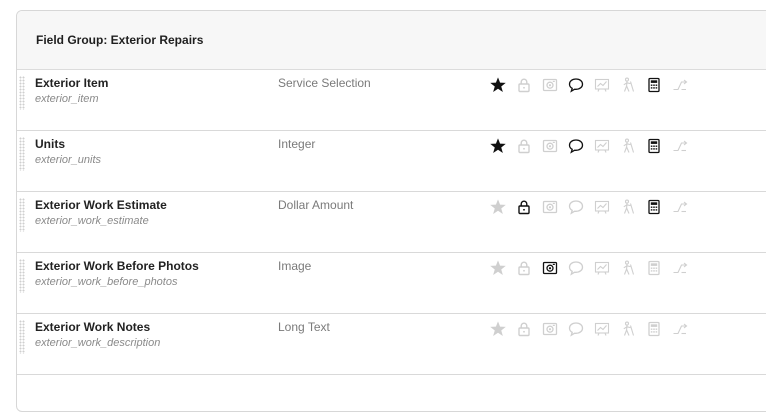  Describe the element at coordinates (106, 282) in the screenshot. I see `field-key: exterior_work_before_photos` at that location.